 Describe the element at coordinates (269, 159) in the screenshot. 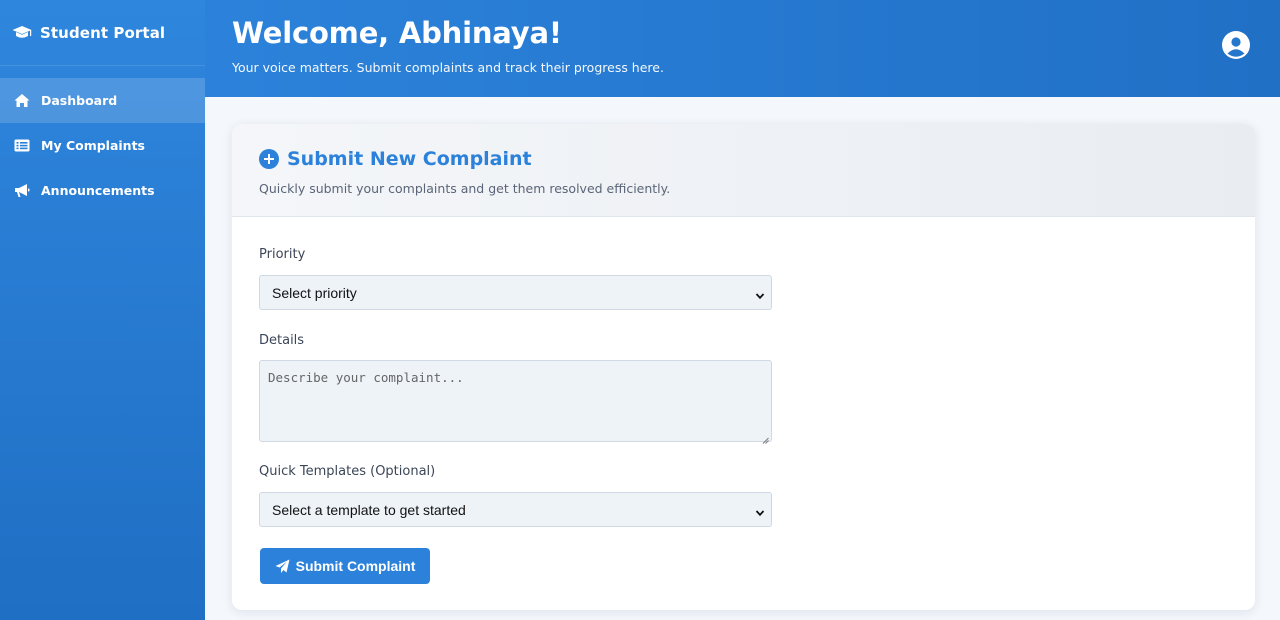

I see `plus-circle-icon` at that location.